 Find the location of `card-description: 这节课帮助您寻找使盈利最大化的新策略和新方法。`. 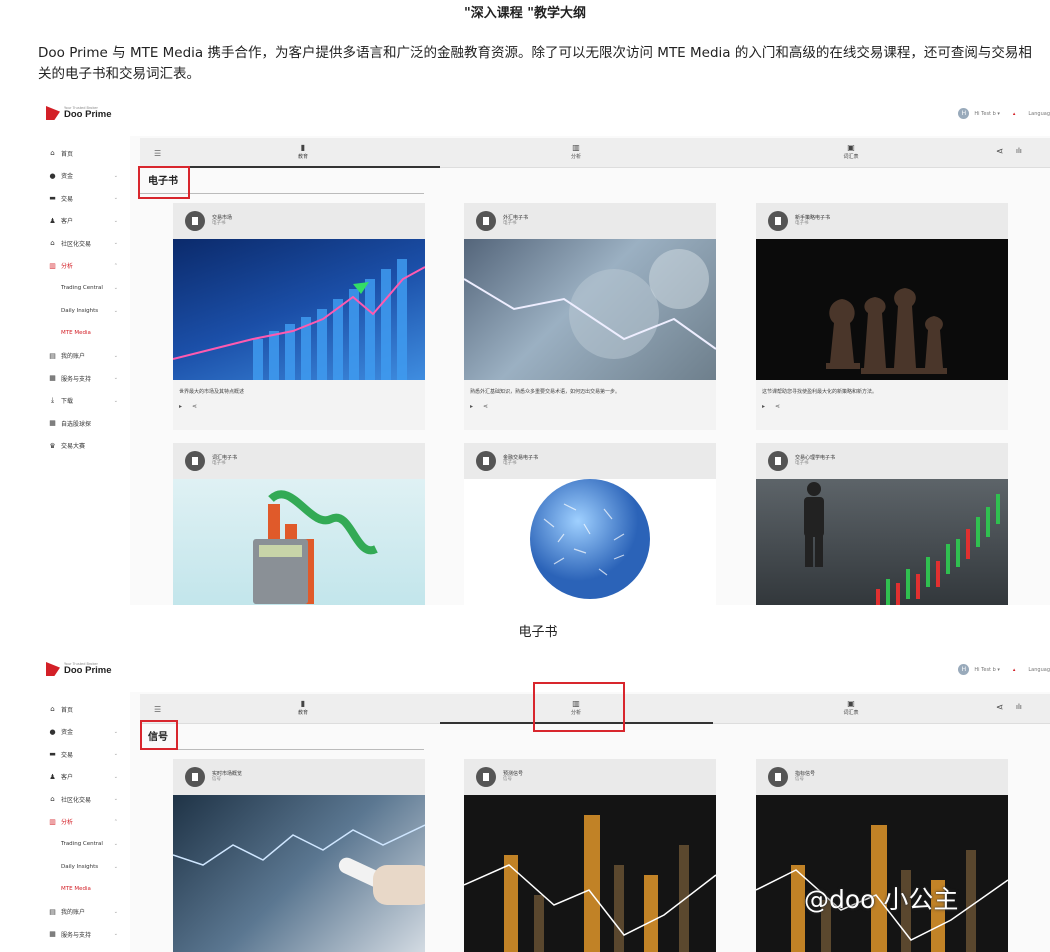

card-description: 这节课帮助您寻找使盈利最大化的新策略和新方法。 is located at coordinates (820, 392).